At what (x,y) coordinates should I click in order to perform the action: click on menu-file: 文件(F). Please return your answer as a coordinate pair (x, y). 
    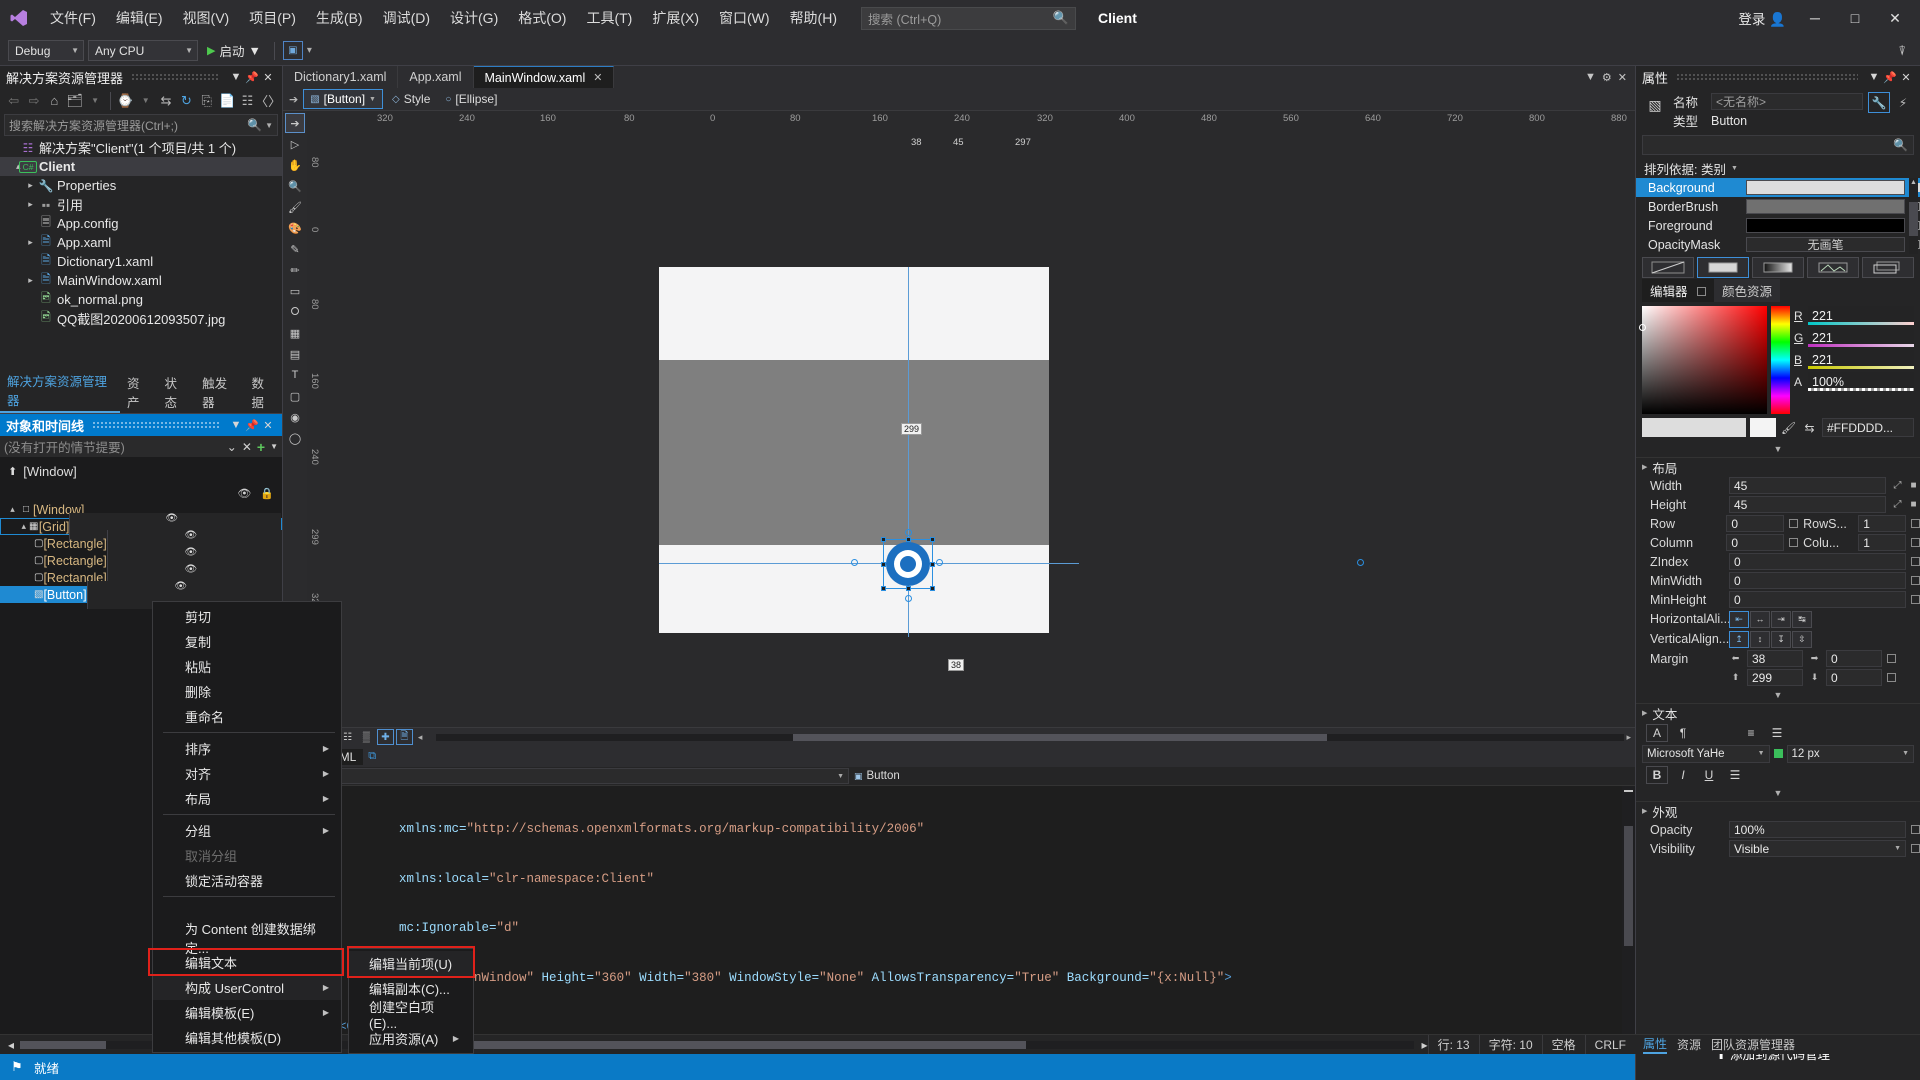
    Looking at the image, I should click on (73, 18).